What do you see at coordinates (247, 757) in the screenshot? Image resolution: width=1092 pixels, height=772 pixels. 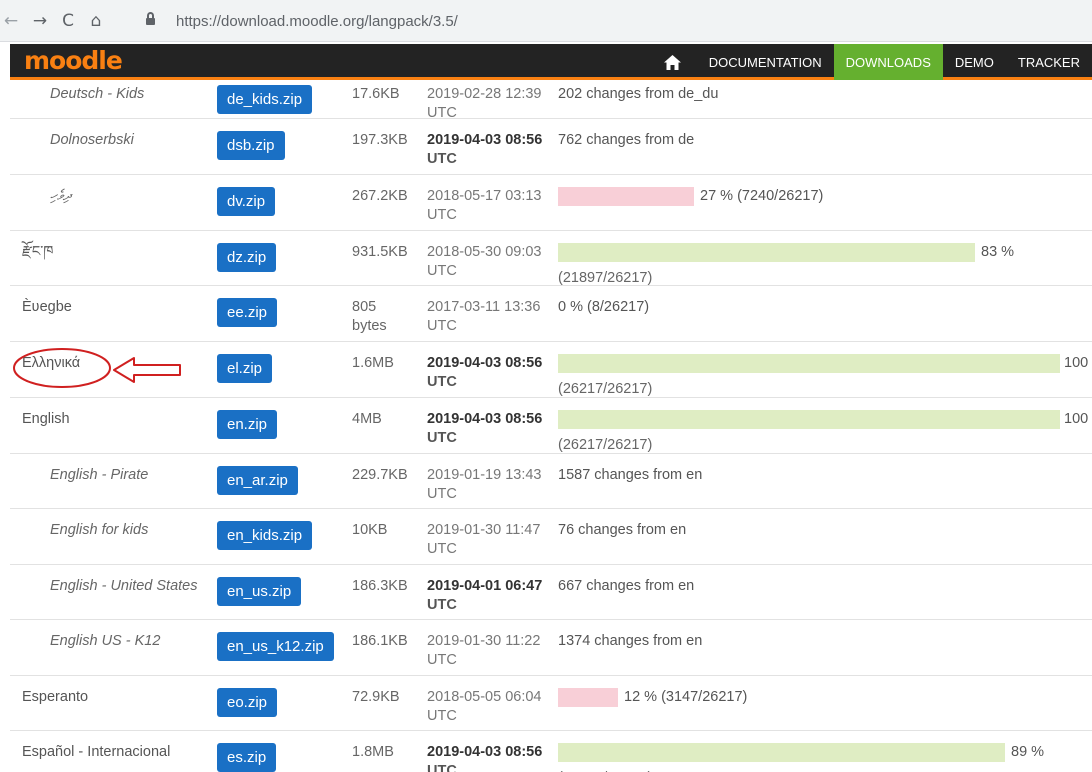 I see `download-button: es.zip` at bounding box center [247, 757].